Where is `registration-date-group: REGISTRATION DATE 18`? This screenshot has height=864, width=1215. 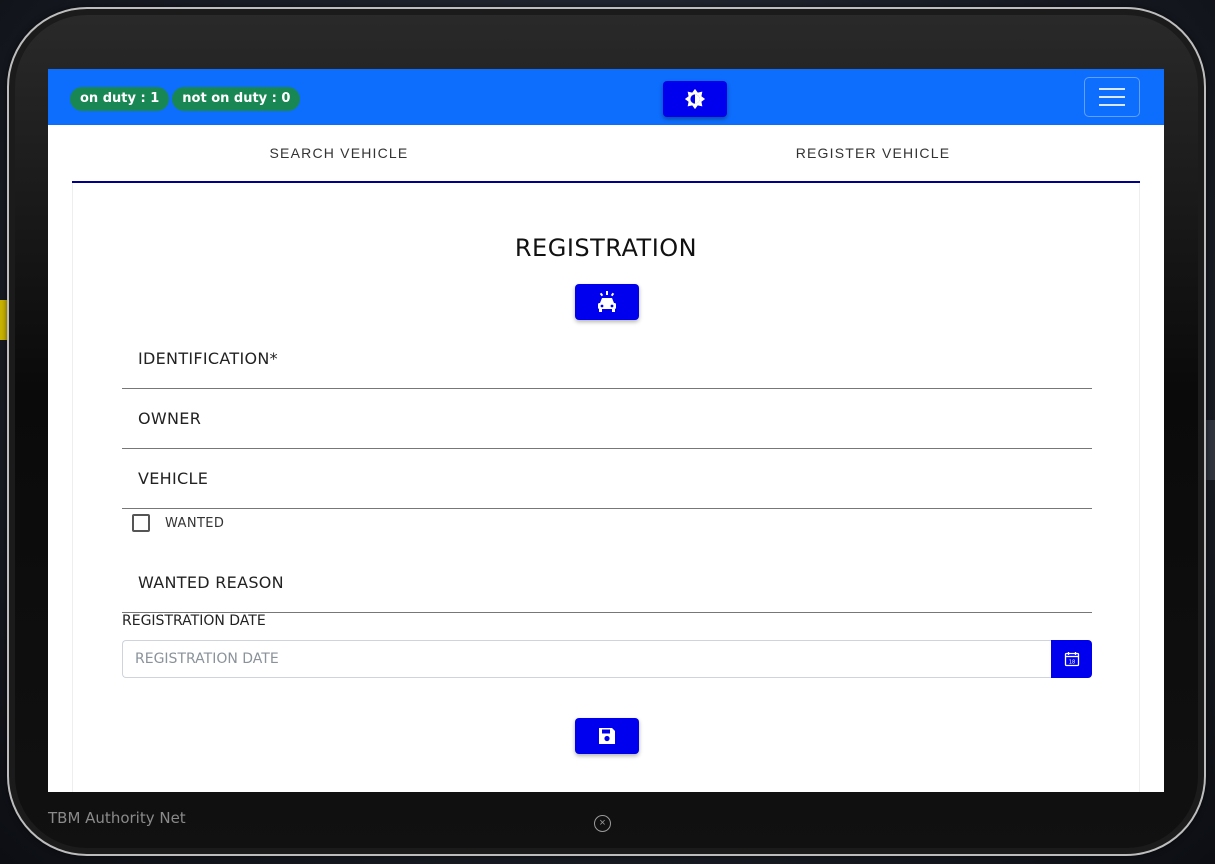
registration-date-group: REGISTRATION DATE 18 is located at coordinates (607, 659).